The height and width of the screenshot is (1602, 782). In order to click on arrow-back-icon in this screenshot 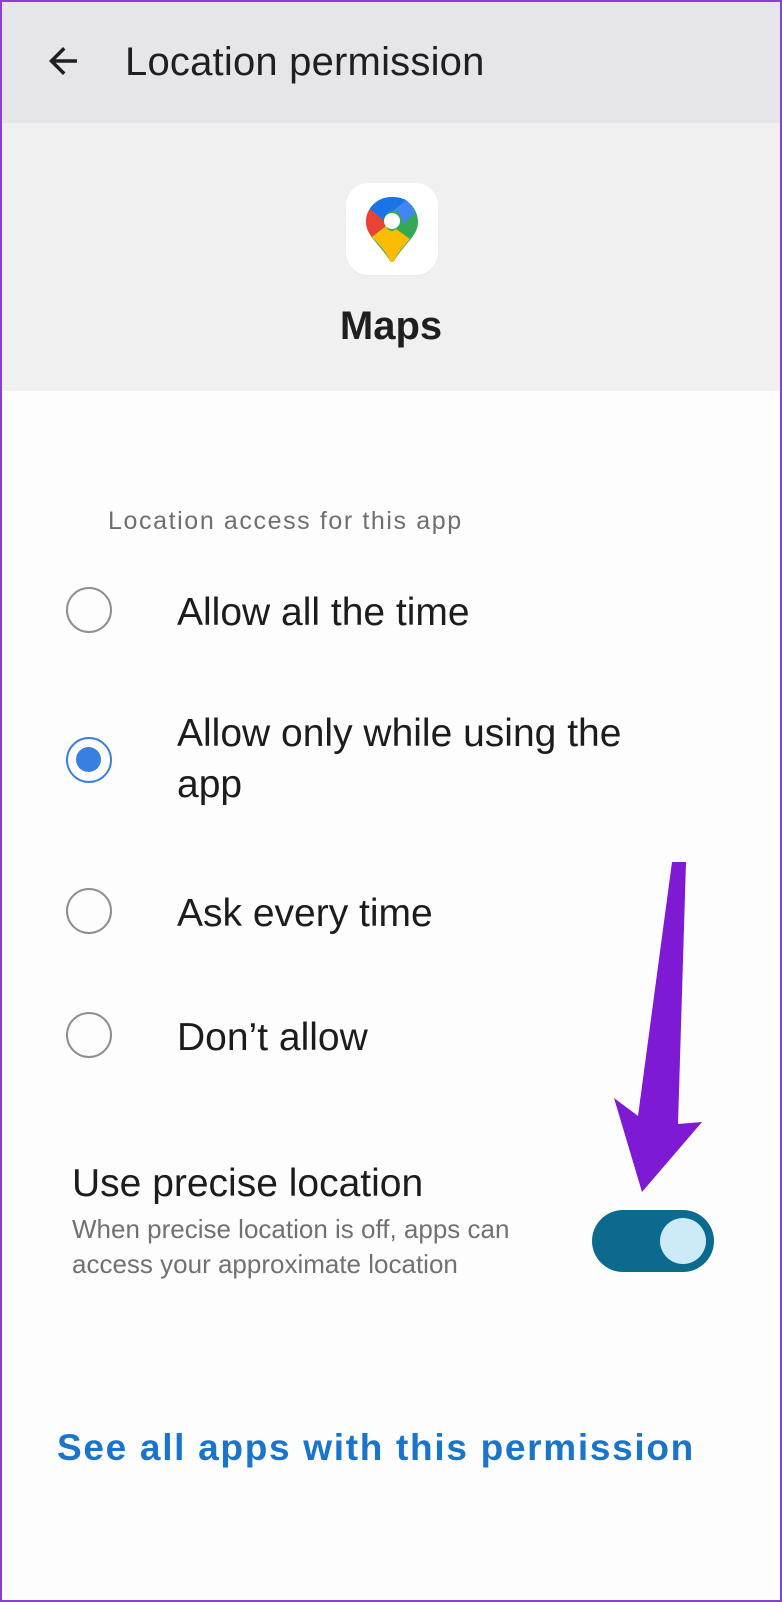, I will do `click(63, 61)`.